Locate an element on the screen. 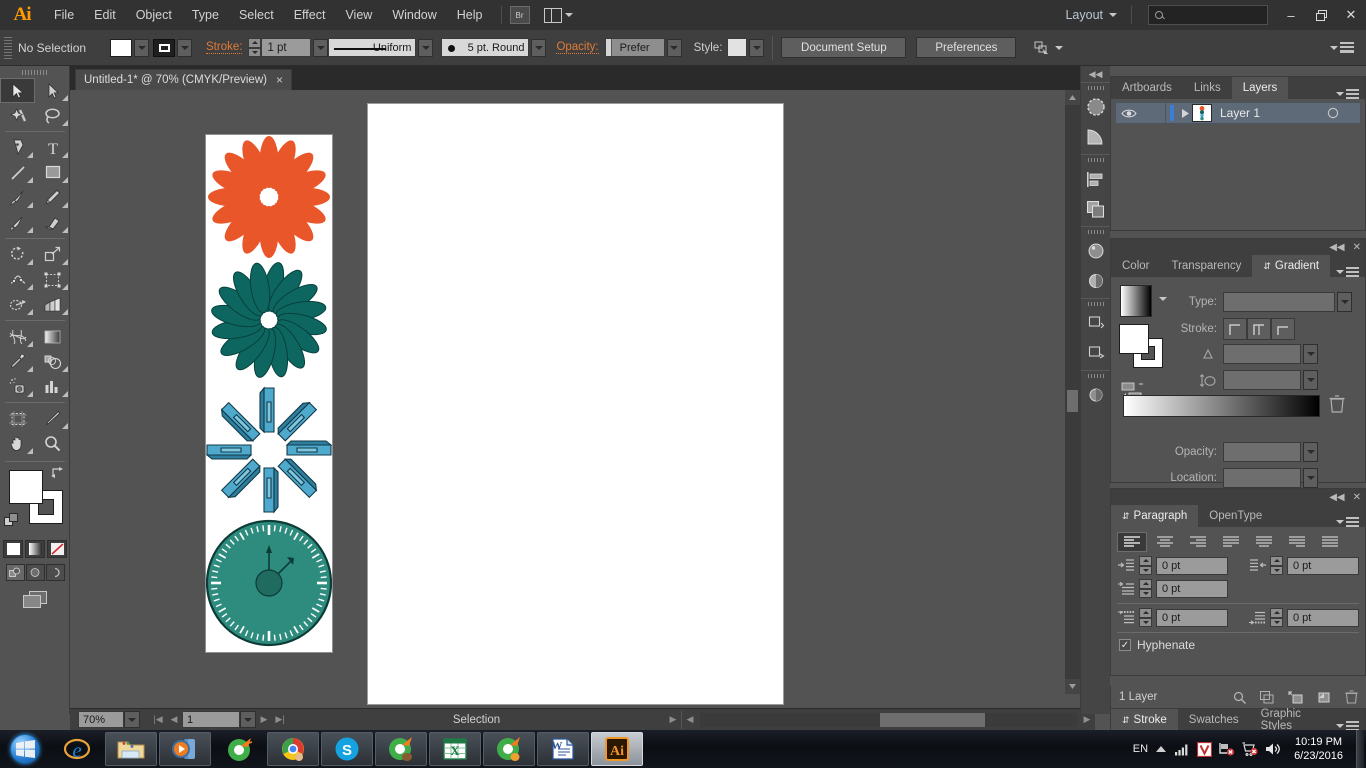 The width and height of the screenshot is (1366, 768). layer-lock-toggle is located at coordinates (1154, 113).